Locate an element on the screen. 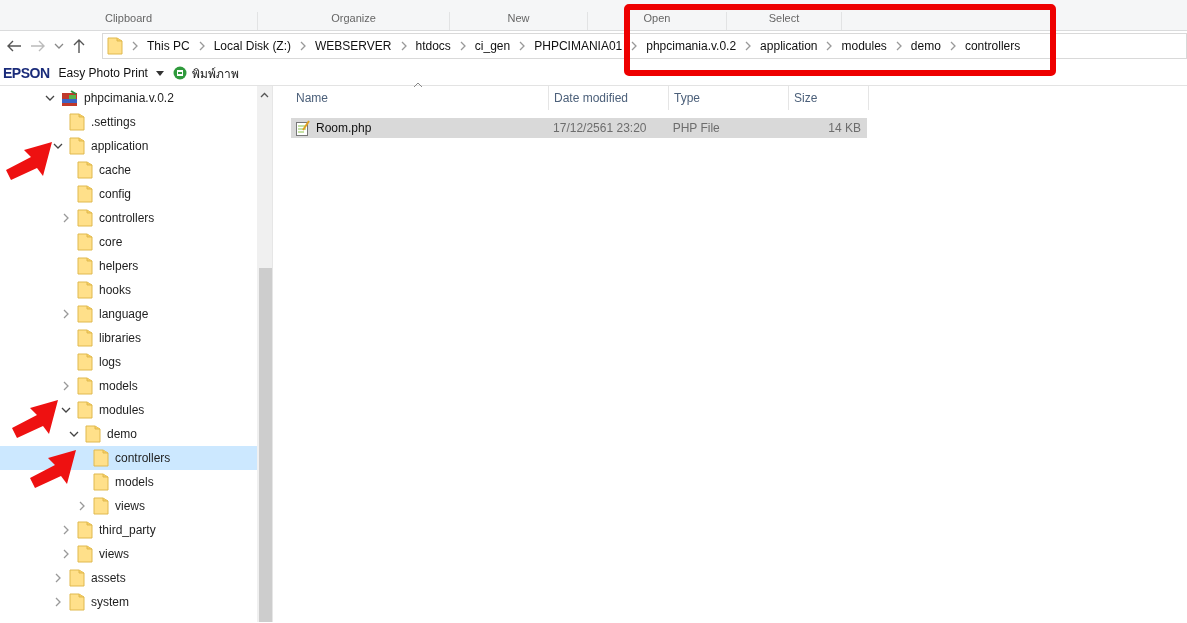  tree-item: libraries is located at coordinates (128, 338).